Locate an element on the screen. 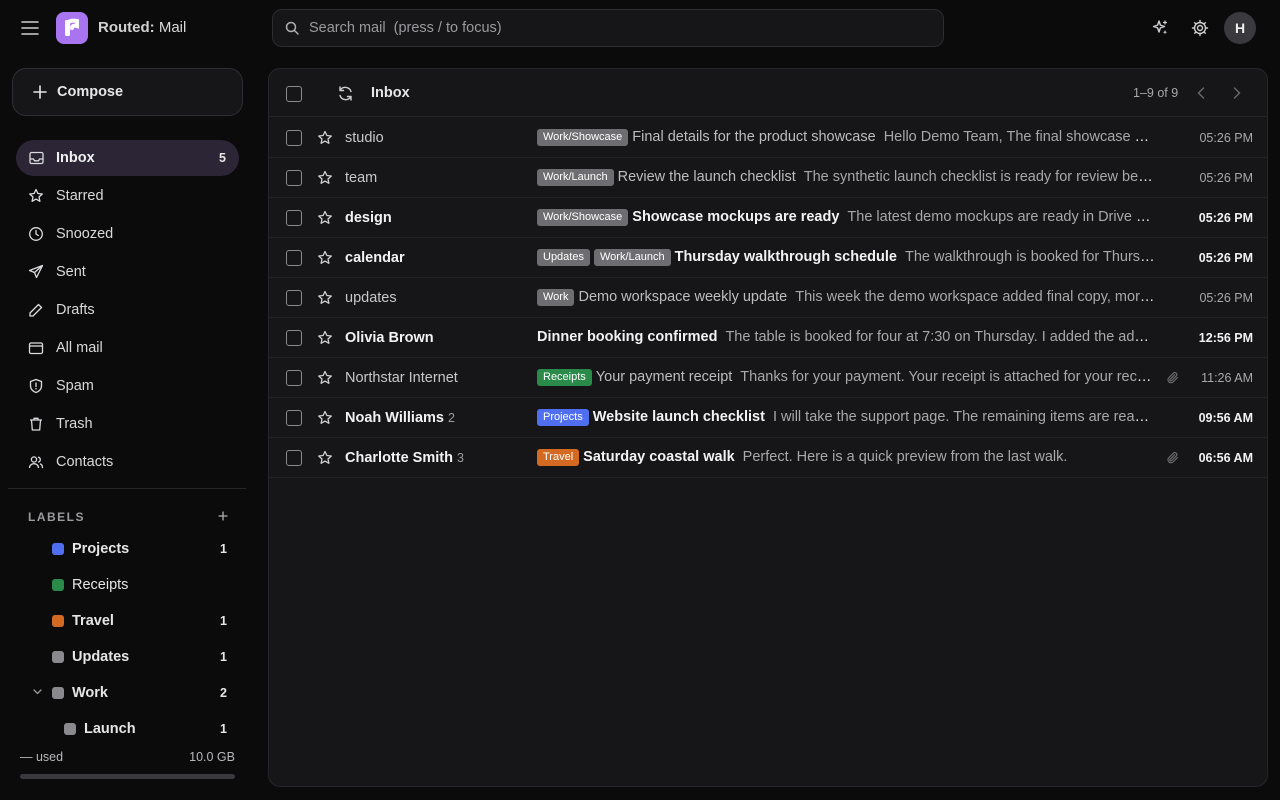 This screenshot has height=800, width=1280. chevron-left-icon is located at coordinates (1201, 93).